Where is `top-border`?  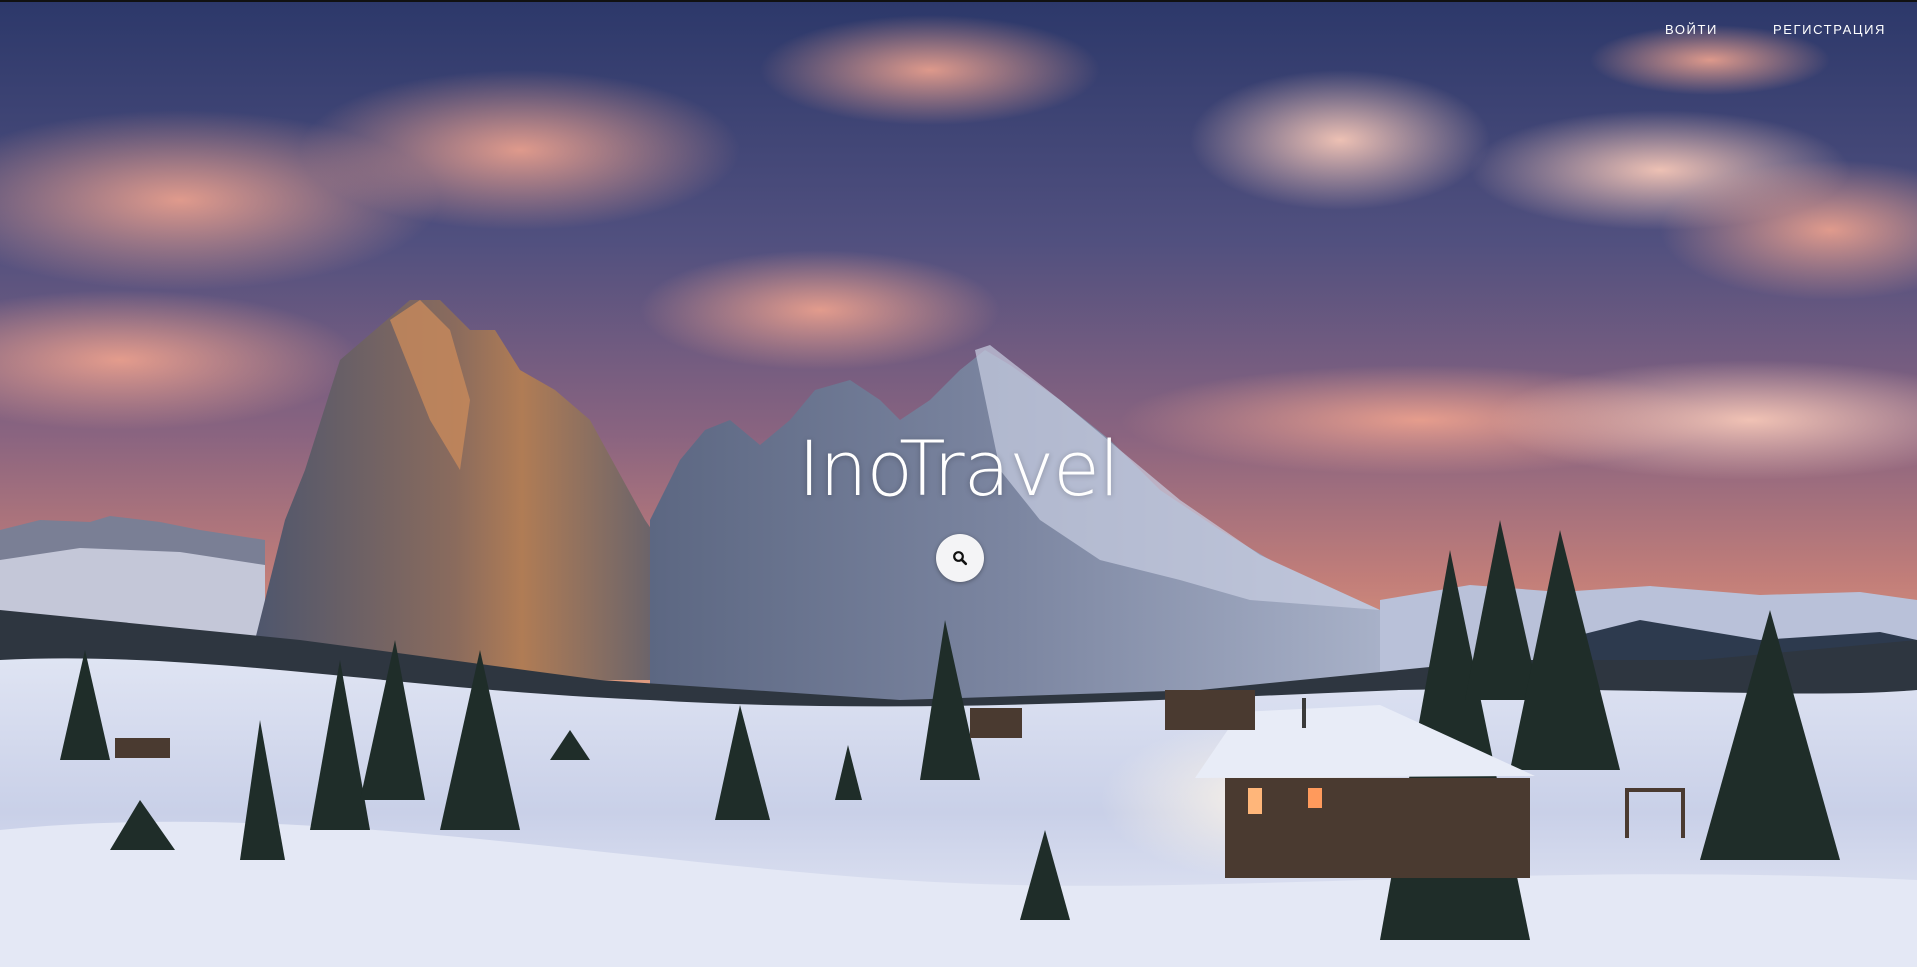
top-border is located at coordinates (958, 1).